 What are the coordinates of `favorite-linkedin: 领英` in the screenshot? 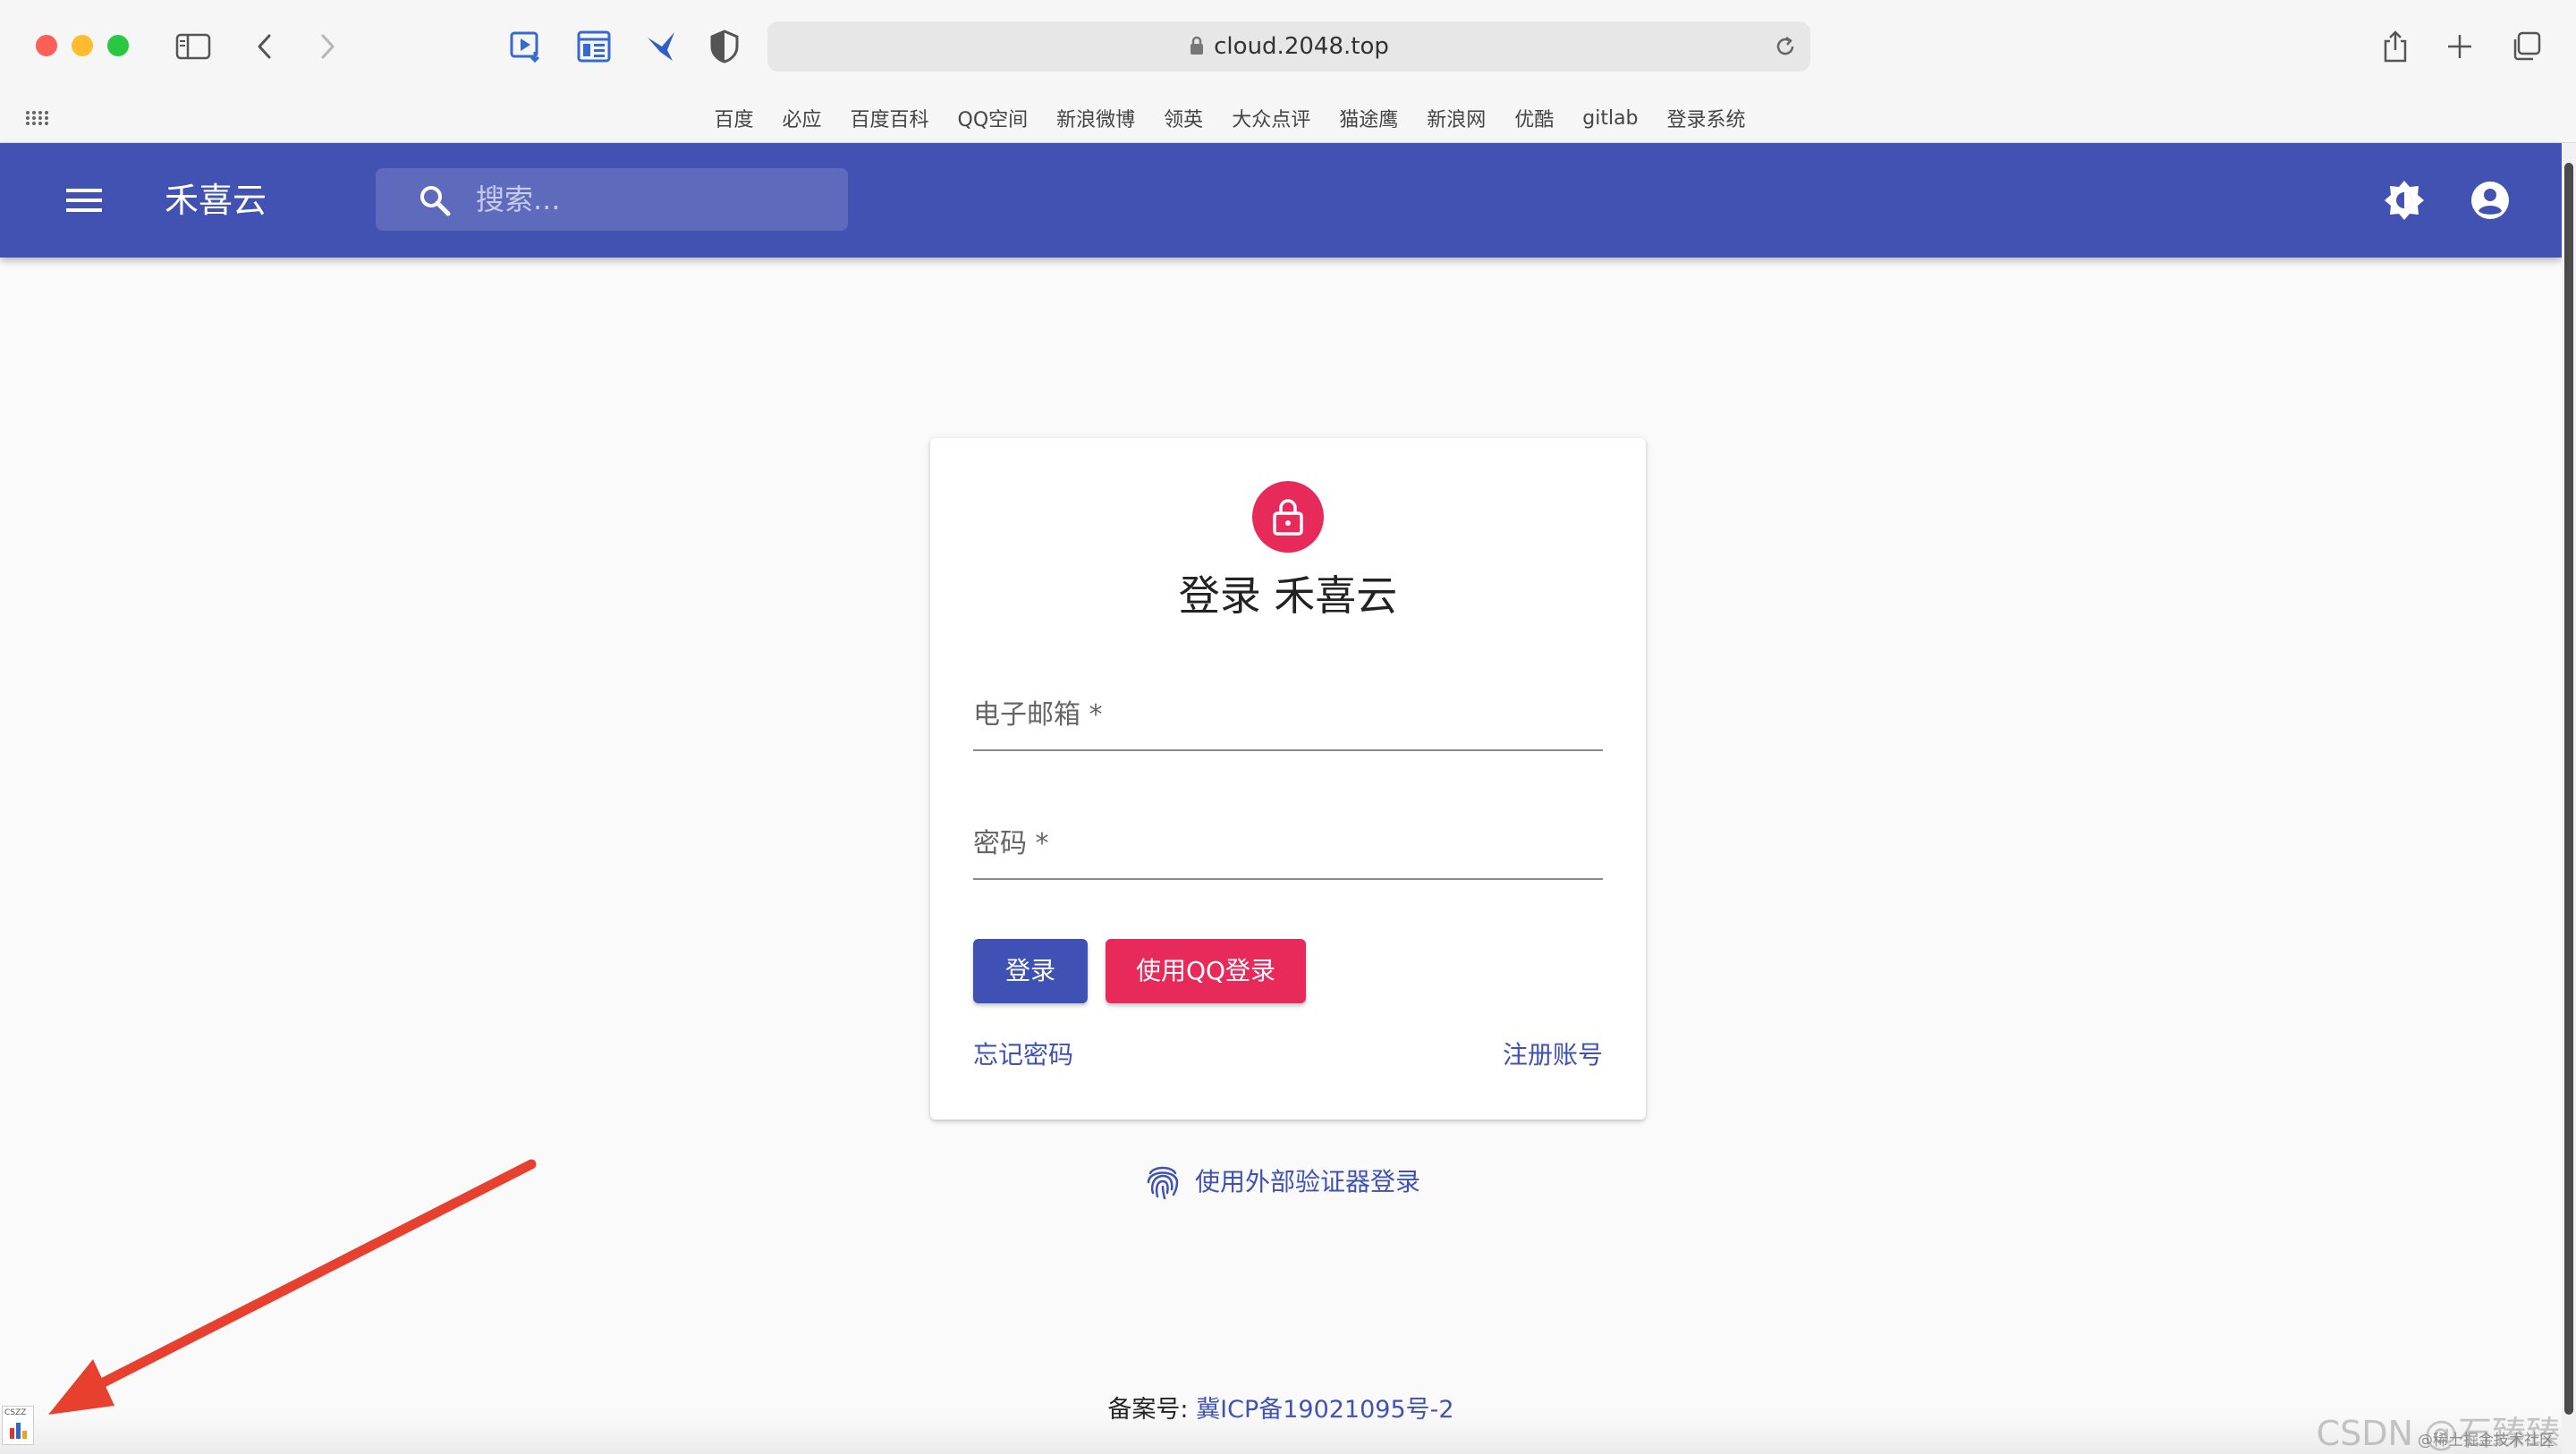 It's located at (1183, 118).